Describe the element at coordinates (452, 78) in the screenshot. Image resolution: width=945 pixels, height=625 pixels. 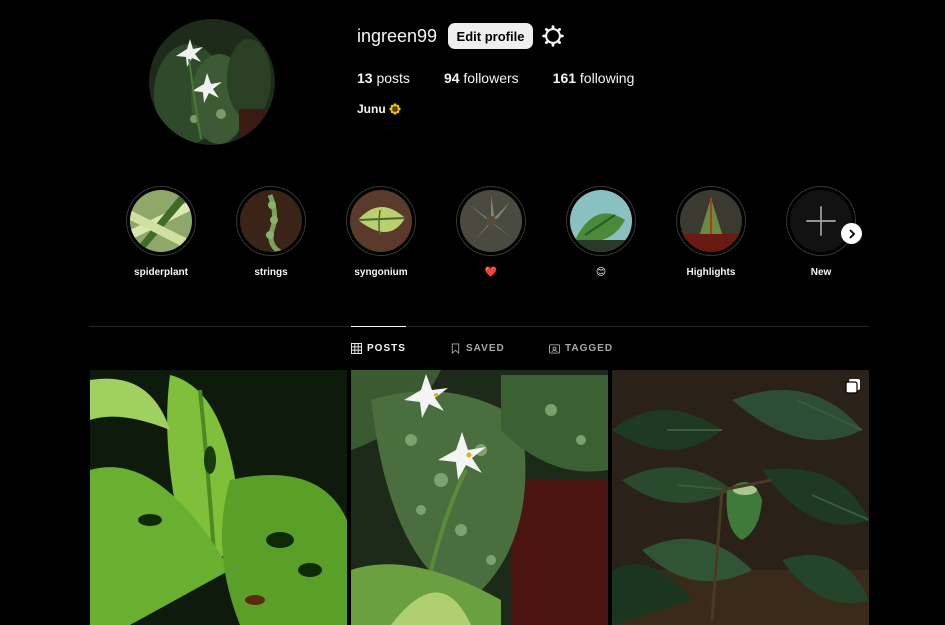
I see `followers-number: 94` at that location.